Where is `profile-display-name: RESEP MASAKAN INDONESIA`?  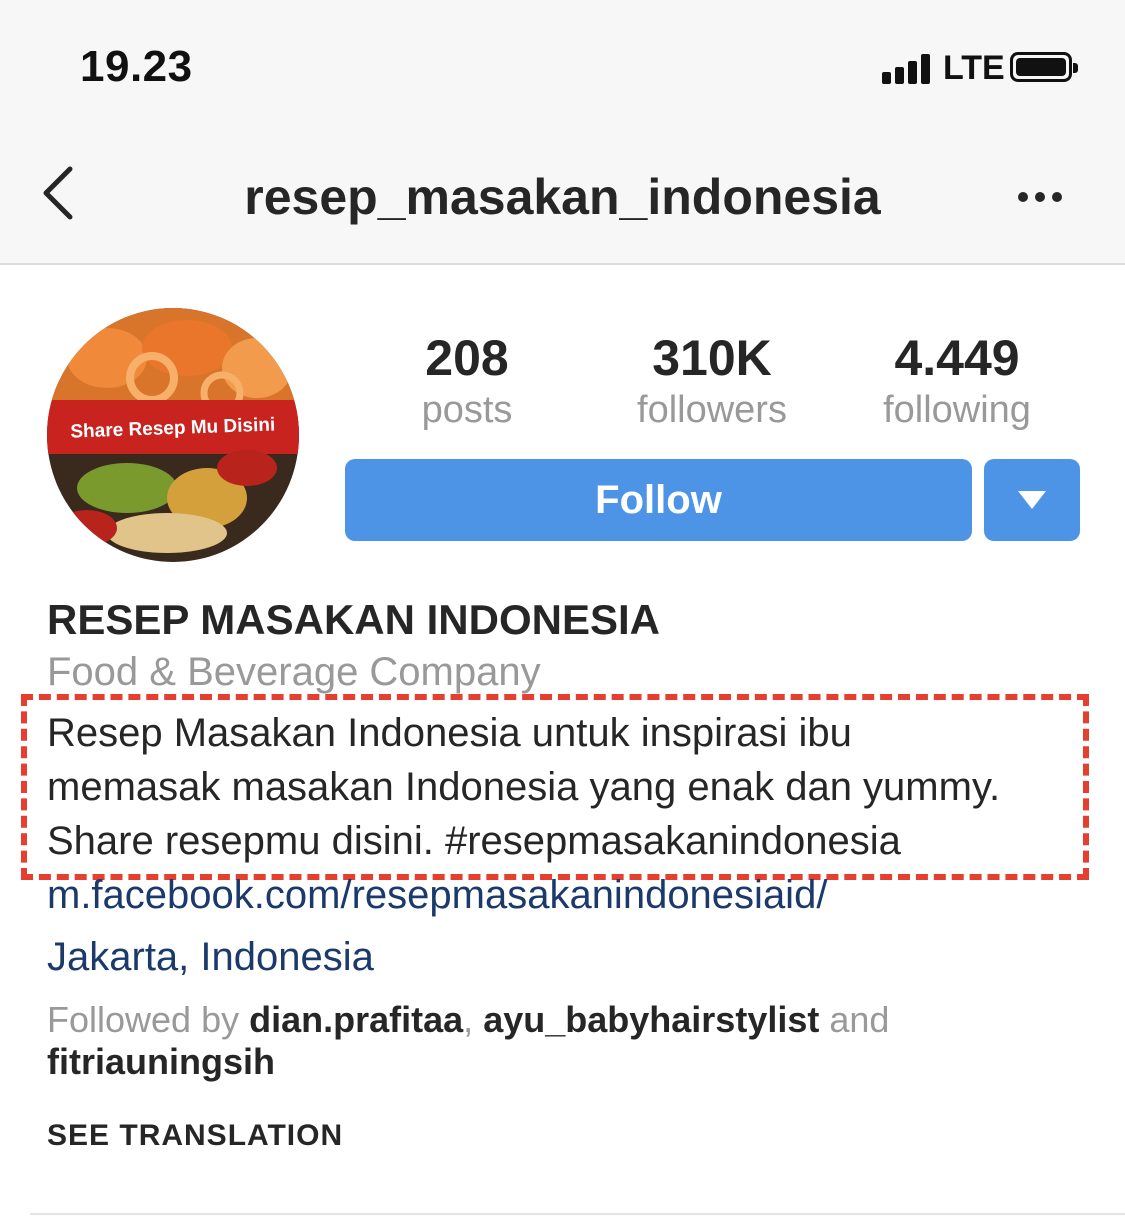 profile-display-name: RESEP MASAKAN INDONESIA is located at coordinates (353, 619).